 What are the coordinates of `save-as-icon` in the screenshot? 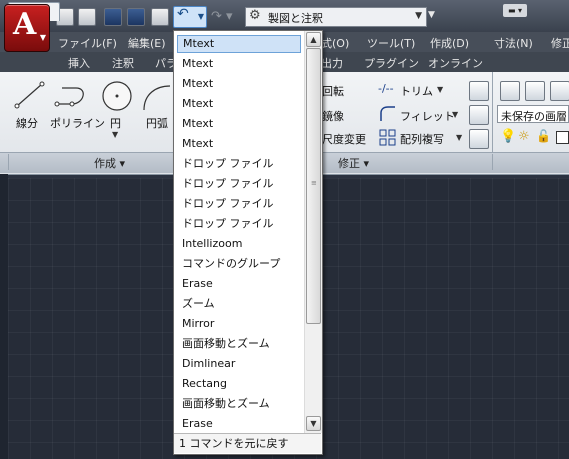 It's located at (136, 17).